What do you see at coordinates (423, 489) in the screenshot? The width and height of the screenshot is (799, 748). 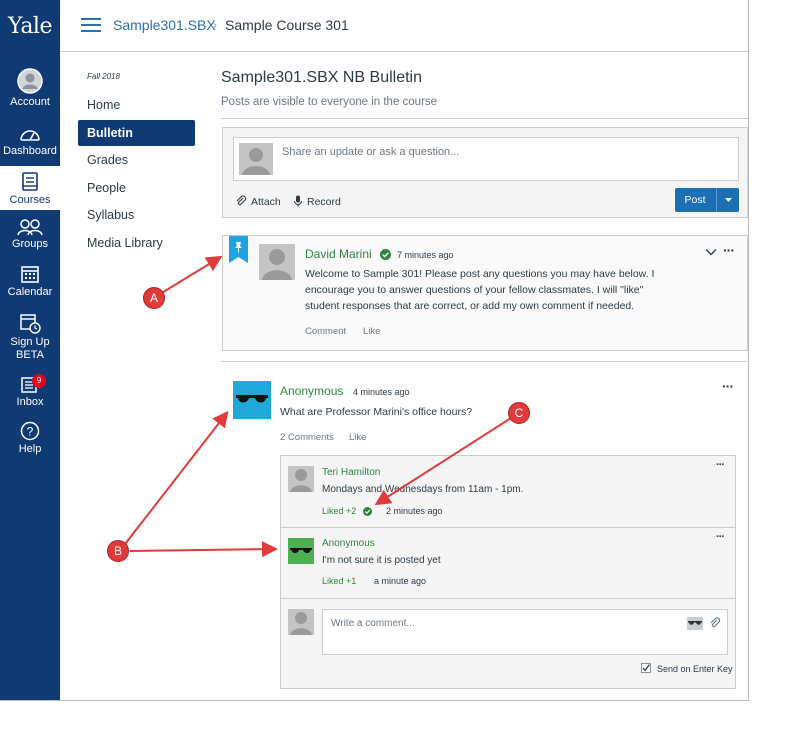 I see `comment-text: Mondays and Wednesdays from 11am - 1pm.` at bounding box center [423, 489].